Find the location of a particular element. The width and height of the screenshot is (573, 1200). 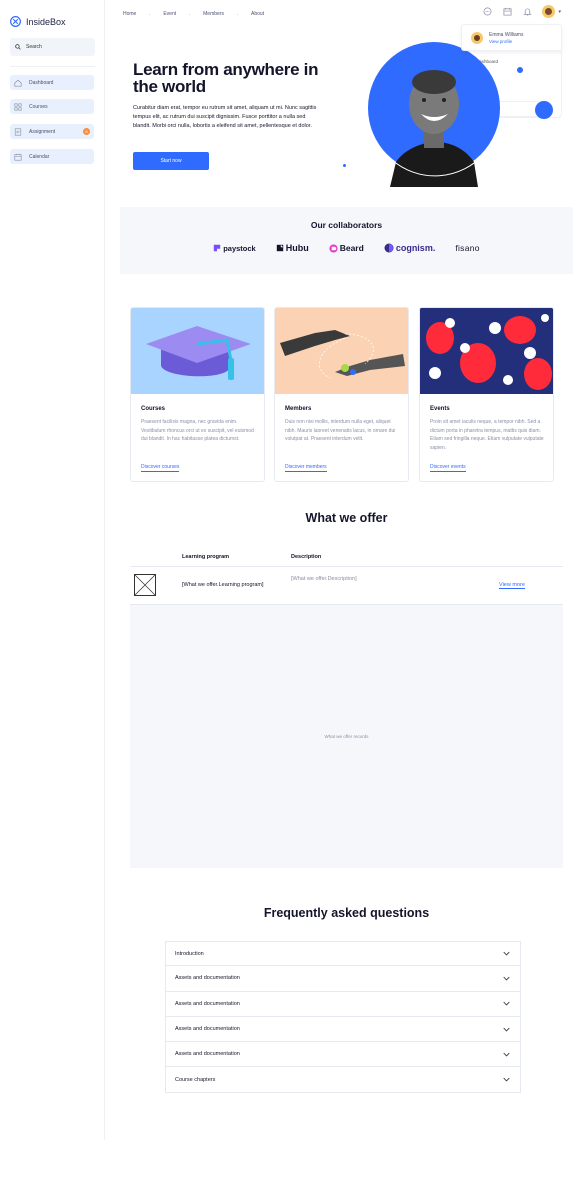

card-title: Members is located at coordinates (298, 409).